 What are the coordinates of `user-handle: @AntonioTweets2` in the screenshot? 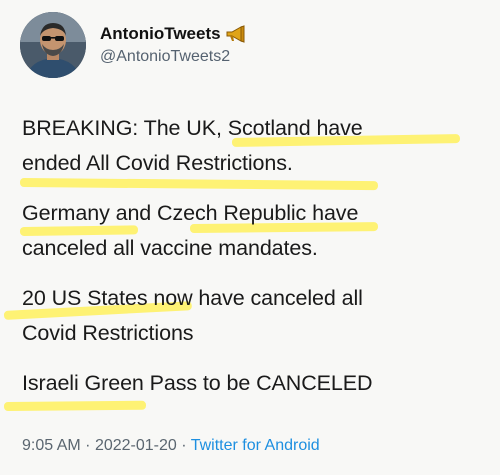 It's located at (173, 57).